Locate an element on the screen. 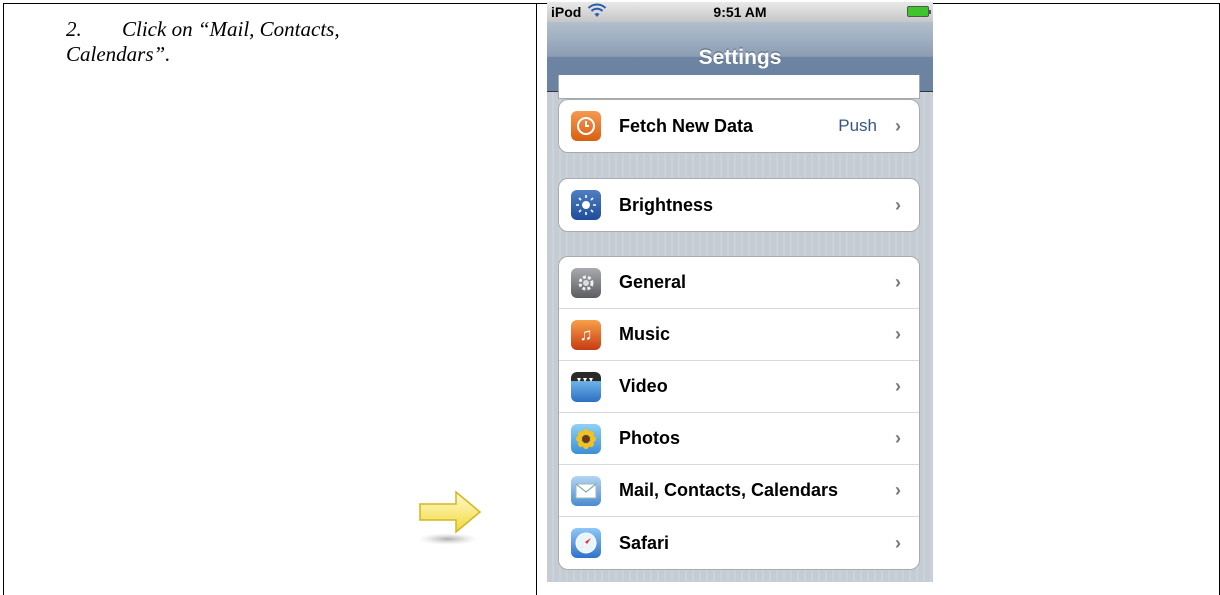 The image size is (1220, 595). row-label: Photos is located at coordinates (649, 438).